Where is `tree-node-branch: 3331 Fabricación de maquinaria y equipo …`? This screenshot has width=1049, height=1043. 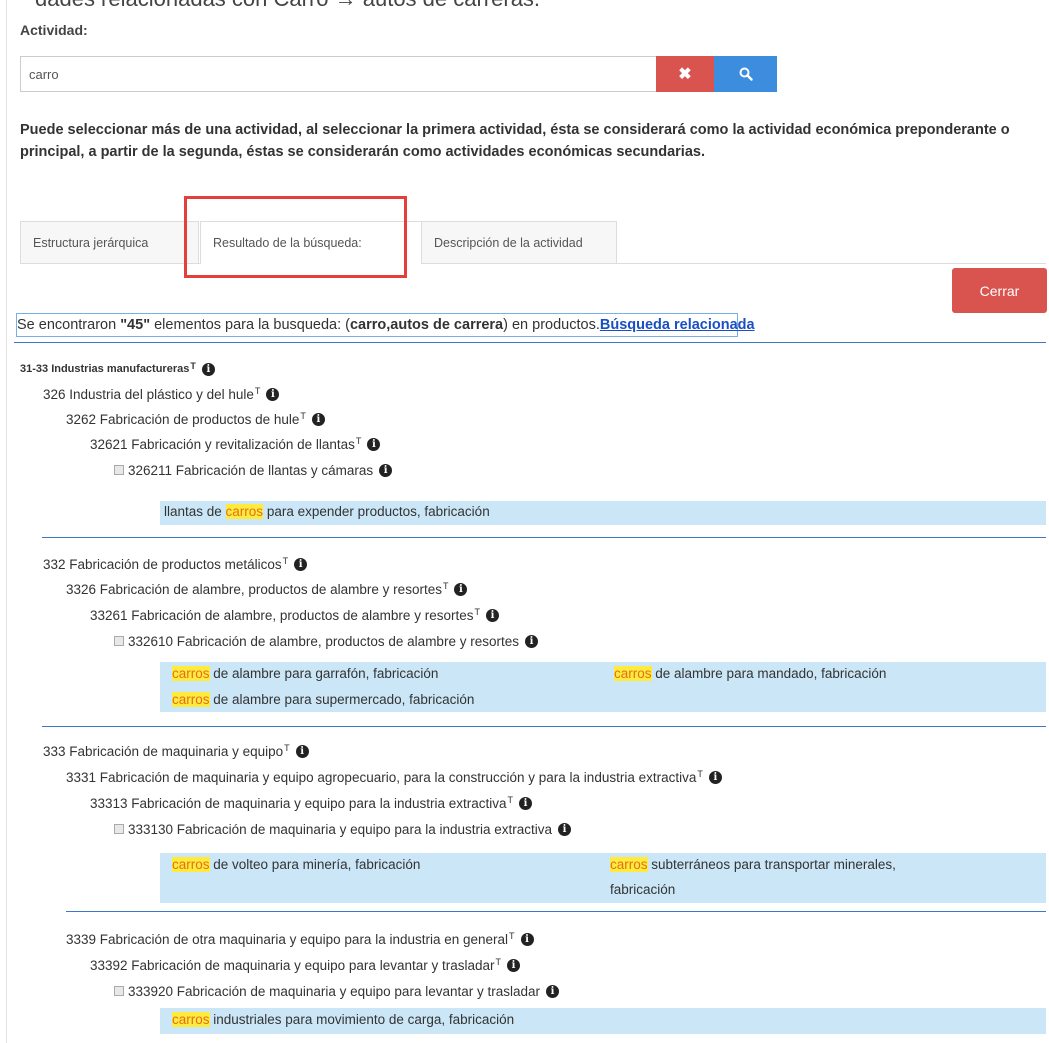
tree-node-branch: 3331 Fabricación de maquinaria y equipo … is located at coordinates (394, 777).